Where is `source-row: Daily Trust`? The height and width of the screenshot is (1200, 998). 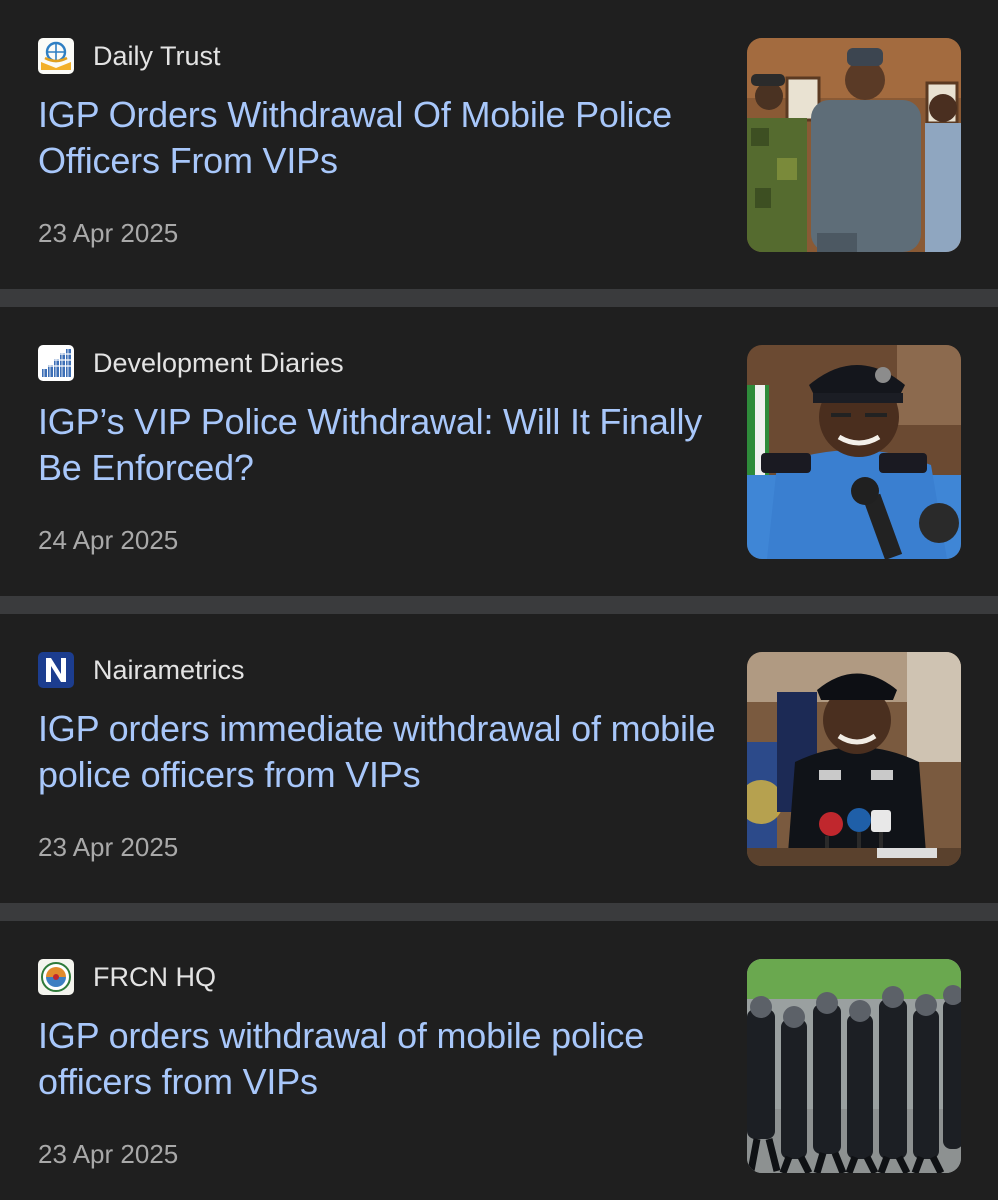
source-row: Daily Trust is located at coordinates (129, 56).